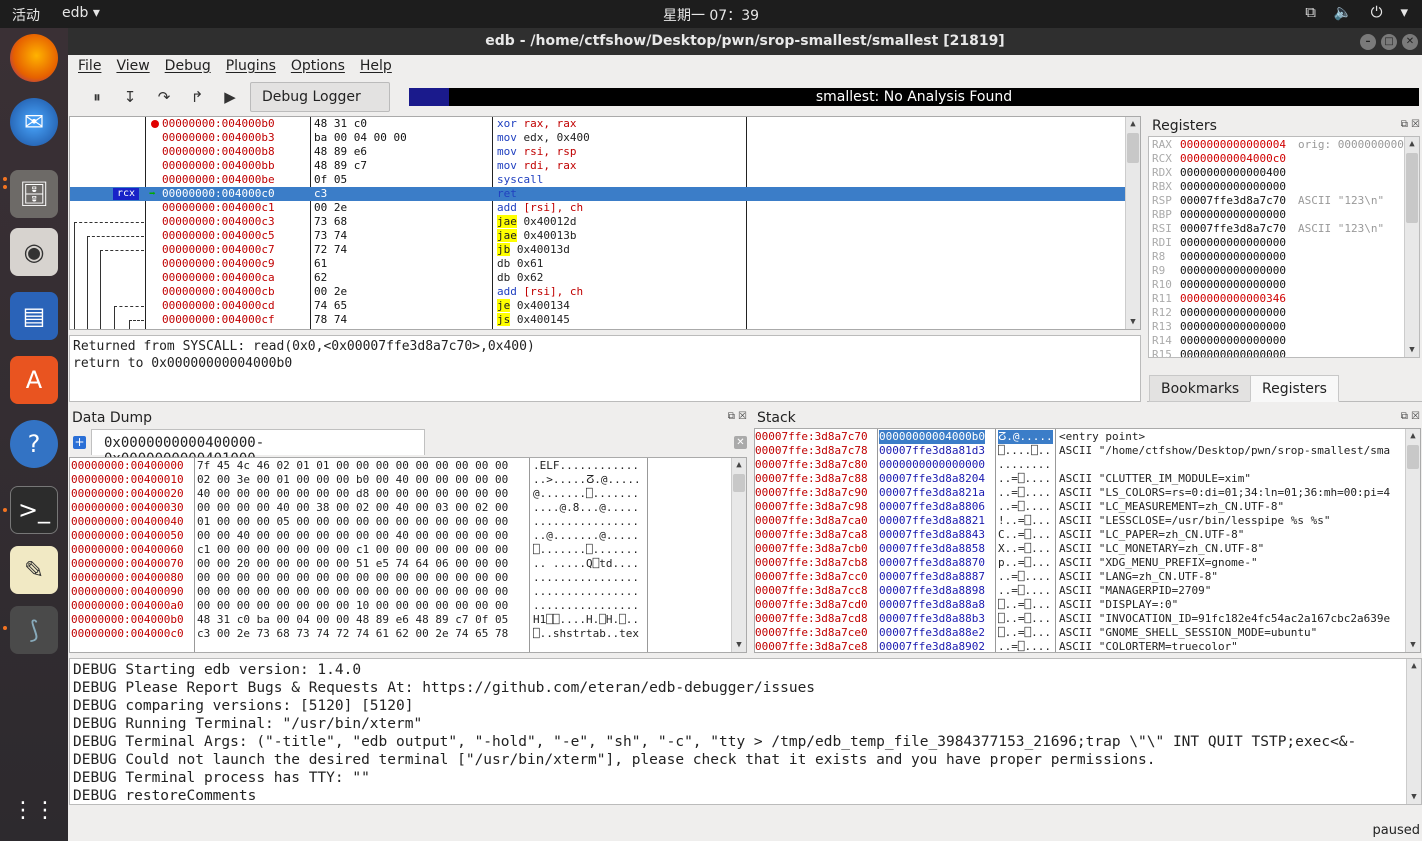 The image size is (1422, 841). What do you see at coordinates (258, 448) in the screenshot?
I see `dump-tab: 0x0000000000400000-0x0000000000401000` at bounding box center [258, 448].